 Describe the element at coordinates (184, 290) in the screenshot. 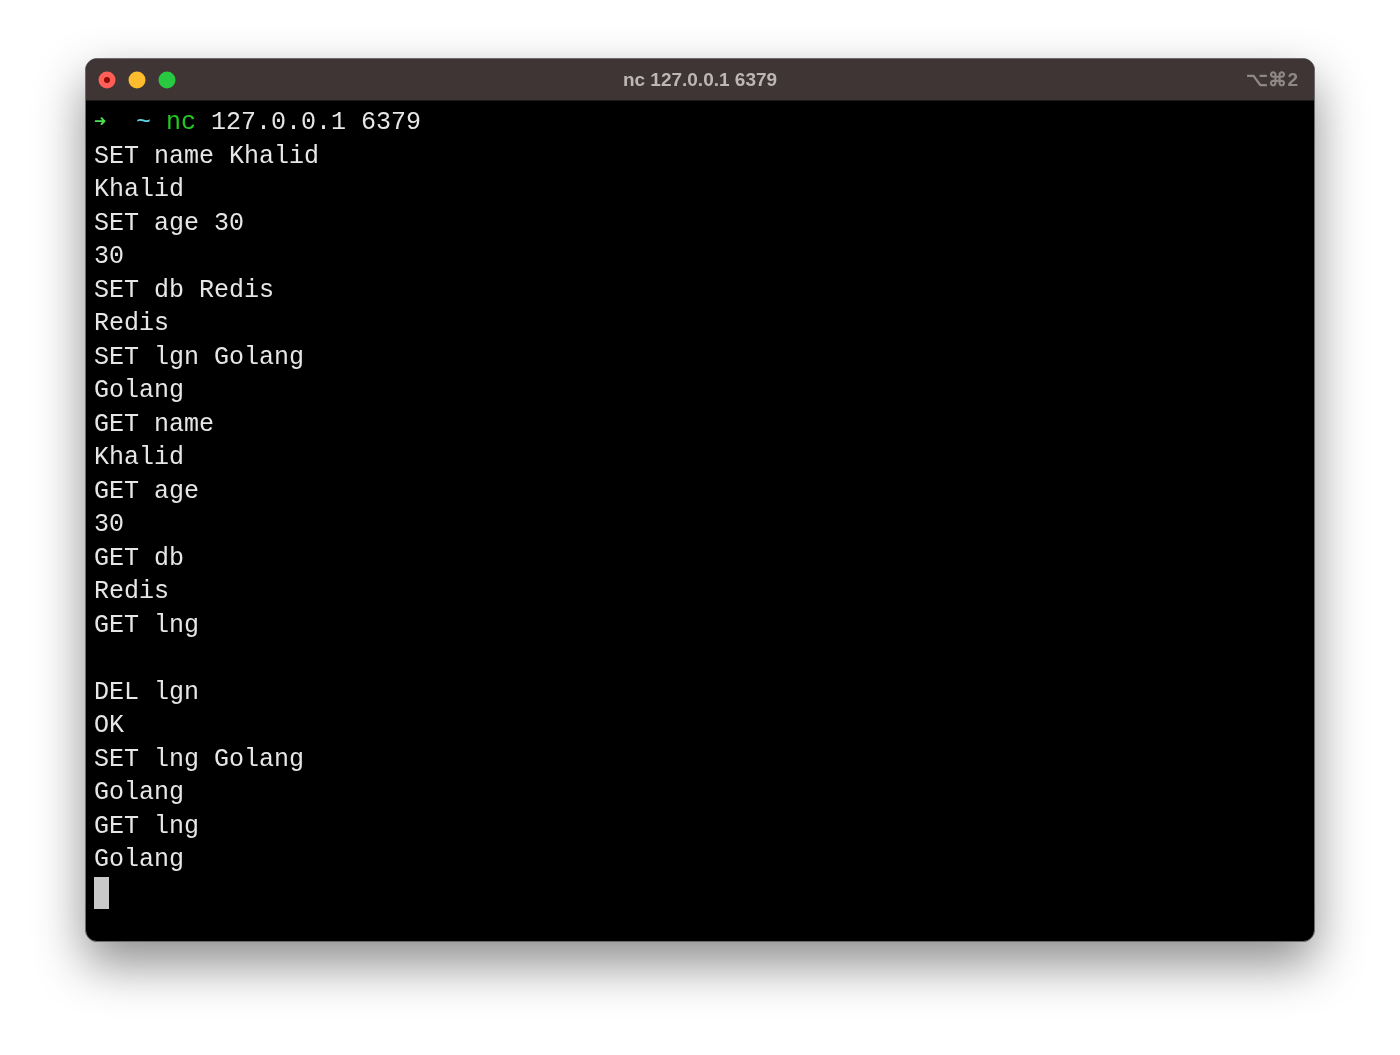

I see `terminal-line: SET db Redis` at that location.